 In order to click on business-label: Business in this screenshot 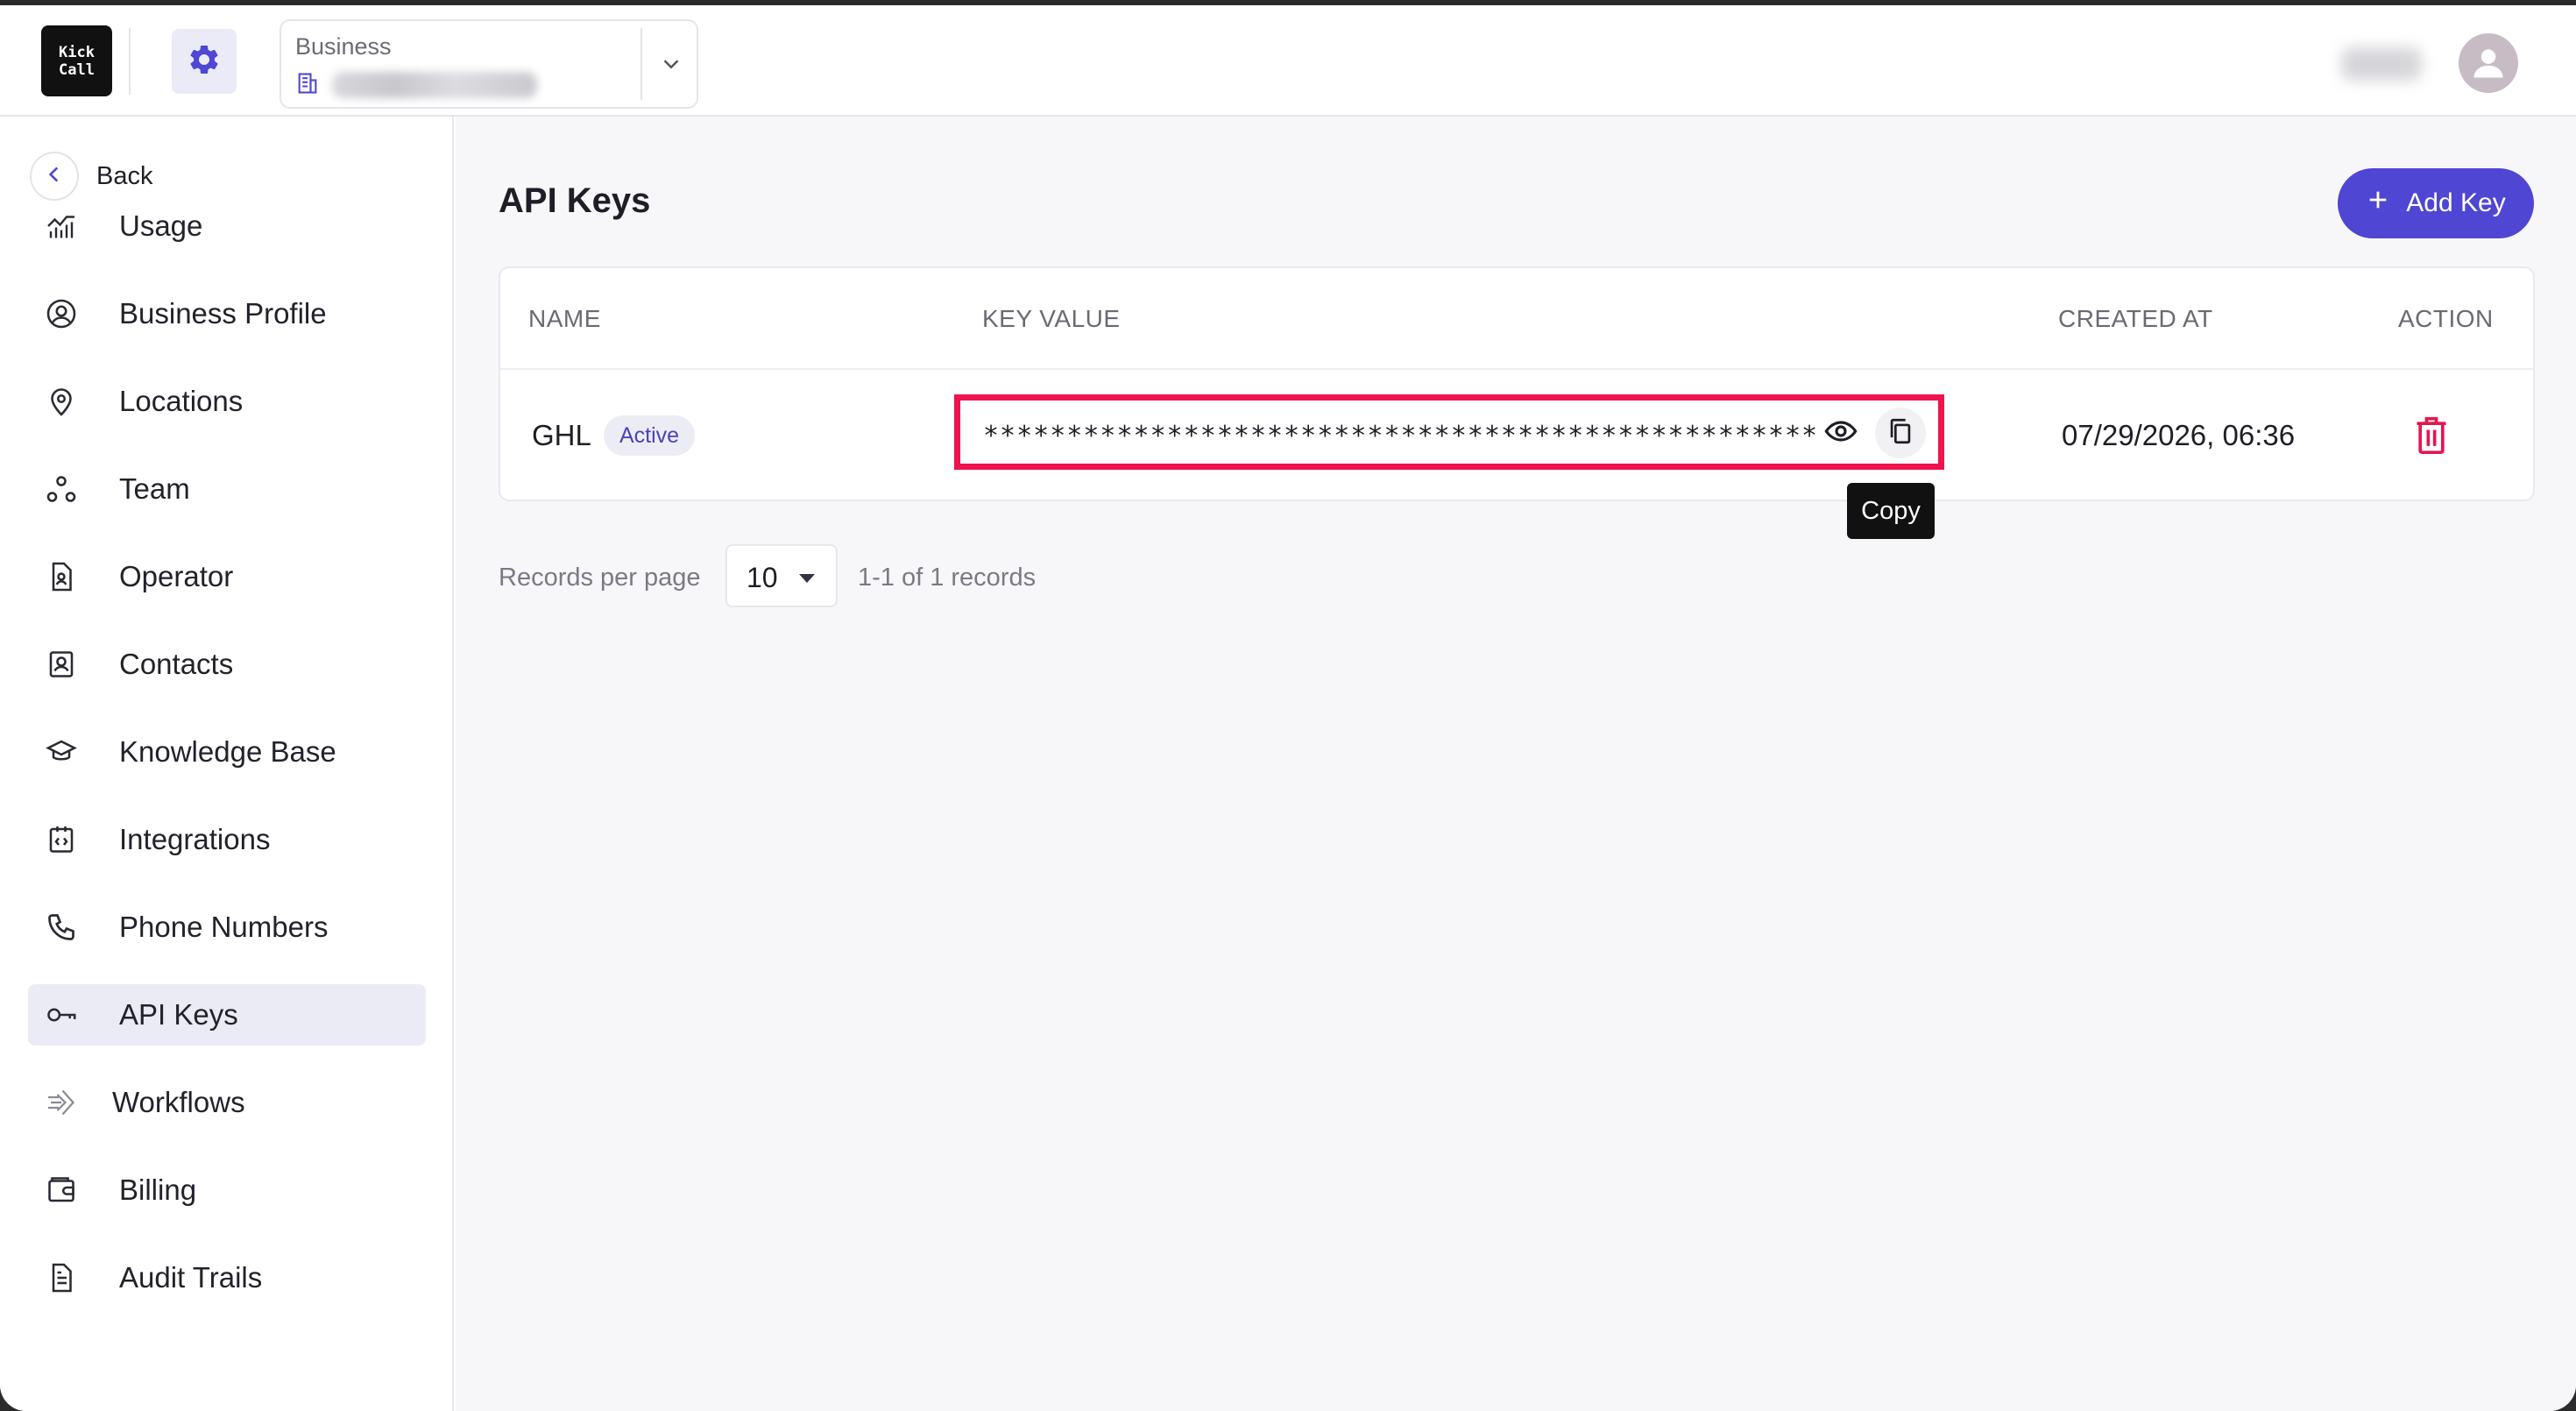, I will do `click(343, 47)`.